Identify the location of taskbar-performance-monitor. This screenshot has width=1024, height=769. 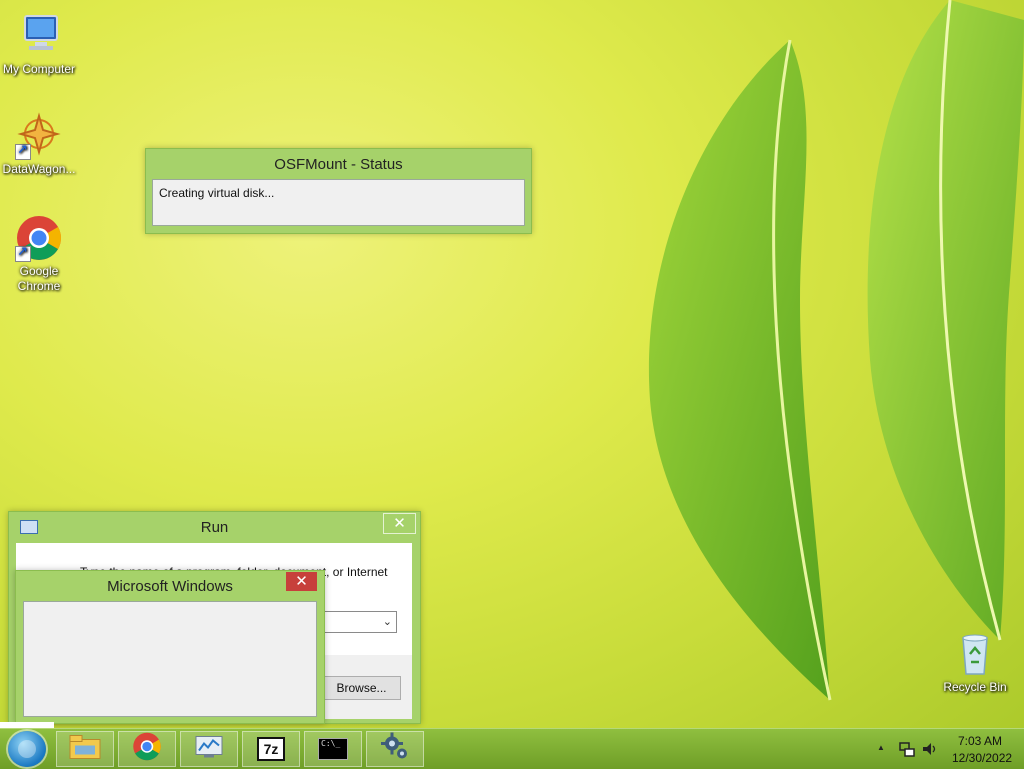
(209, 749).